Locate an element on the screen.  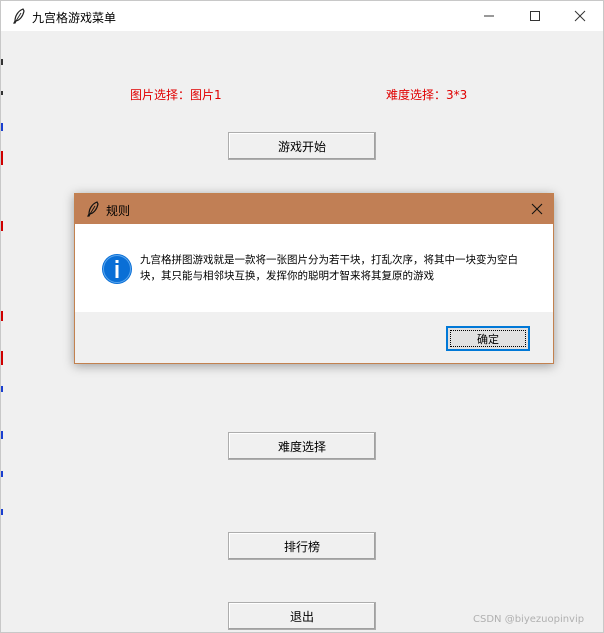
leaderboard-button: 排行榜 is located at coordinates (302, 546).